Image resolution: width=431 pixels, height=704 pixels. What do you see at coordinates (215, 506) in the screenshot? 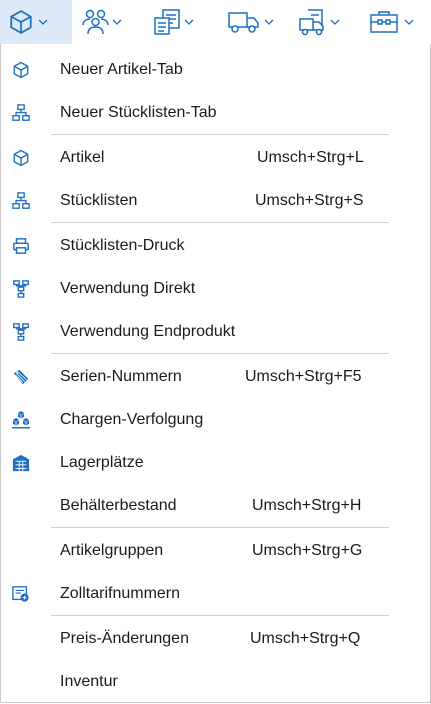
I see `menu-item-container-stock: Behälterbestand Umsch+Strg+H` at bounding box center [215, 506].